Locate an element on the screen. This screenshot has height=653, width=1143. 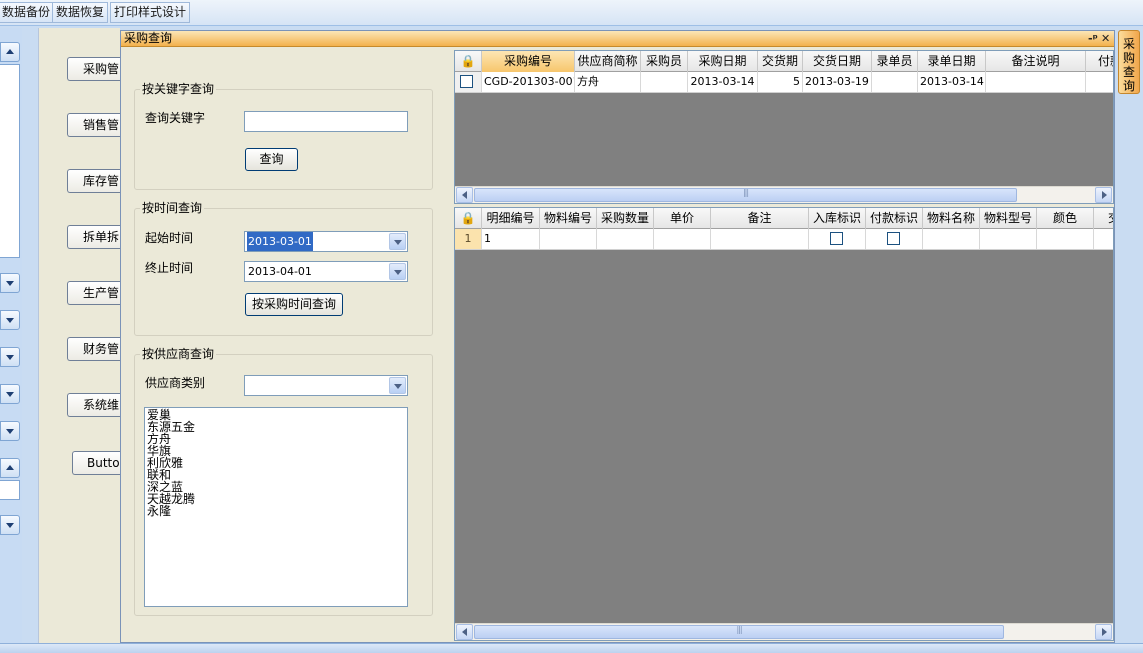
column-header: 入库标识 is located at coordinates (837, 218).